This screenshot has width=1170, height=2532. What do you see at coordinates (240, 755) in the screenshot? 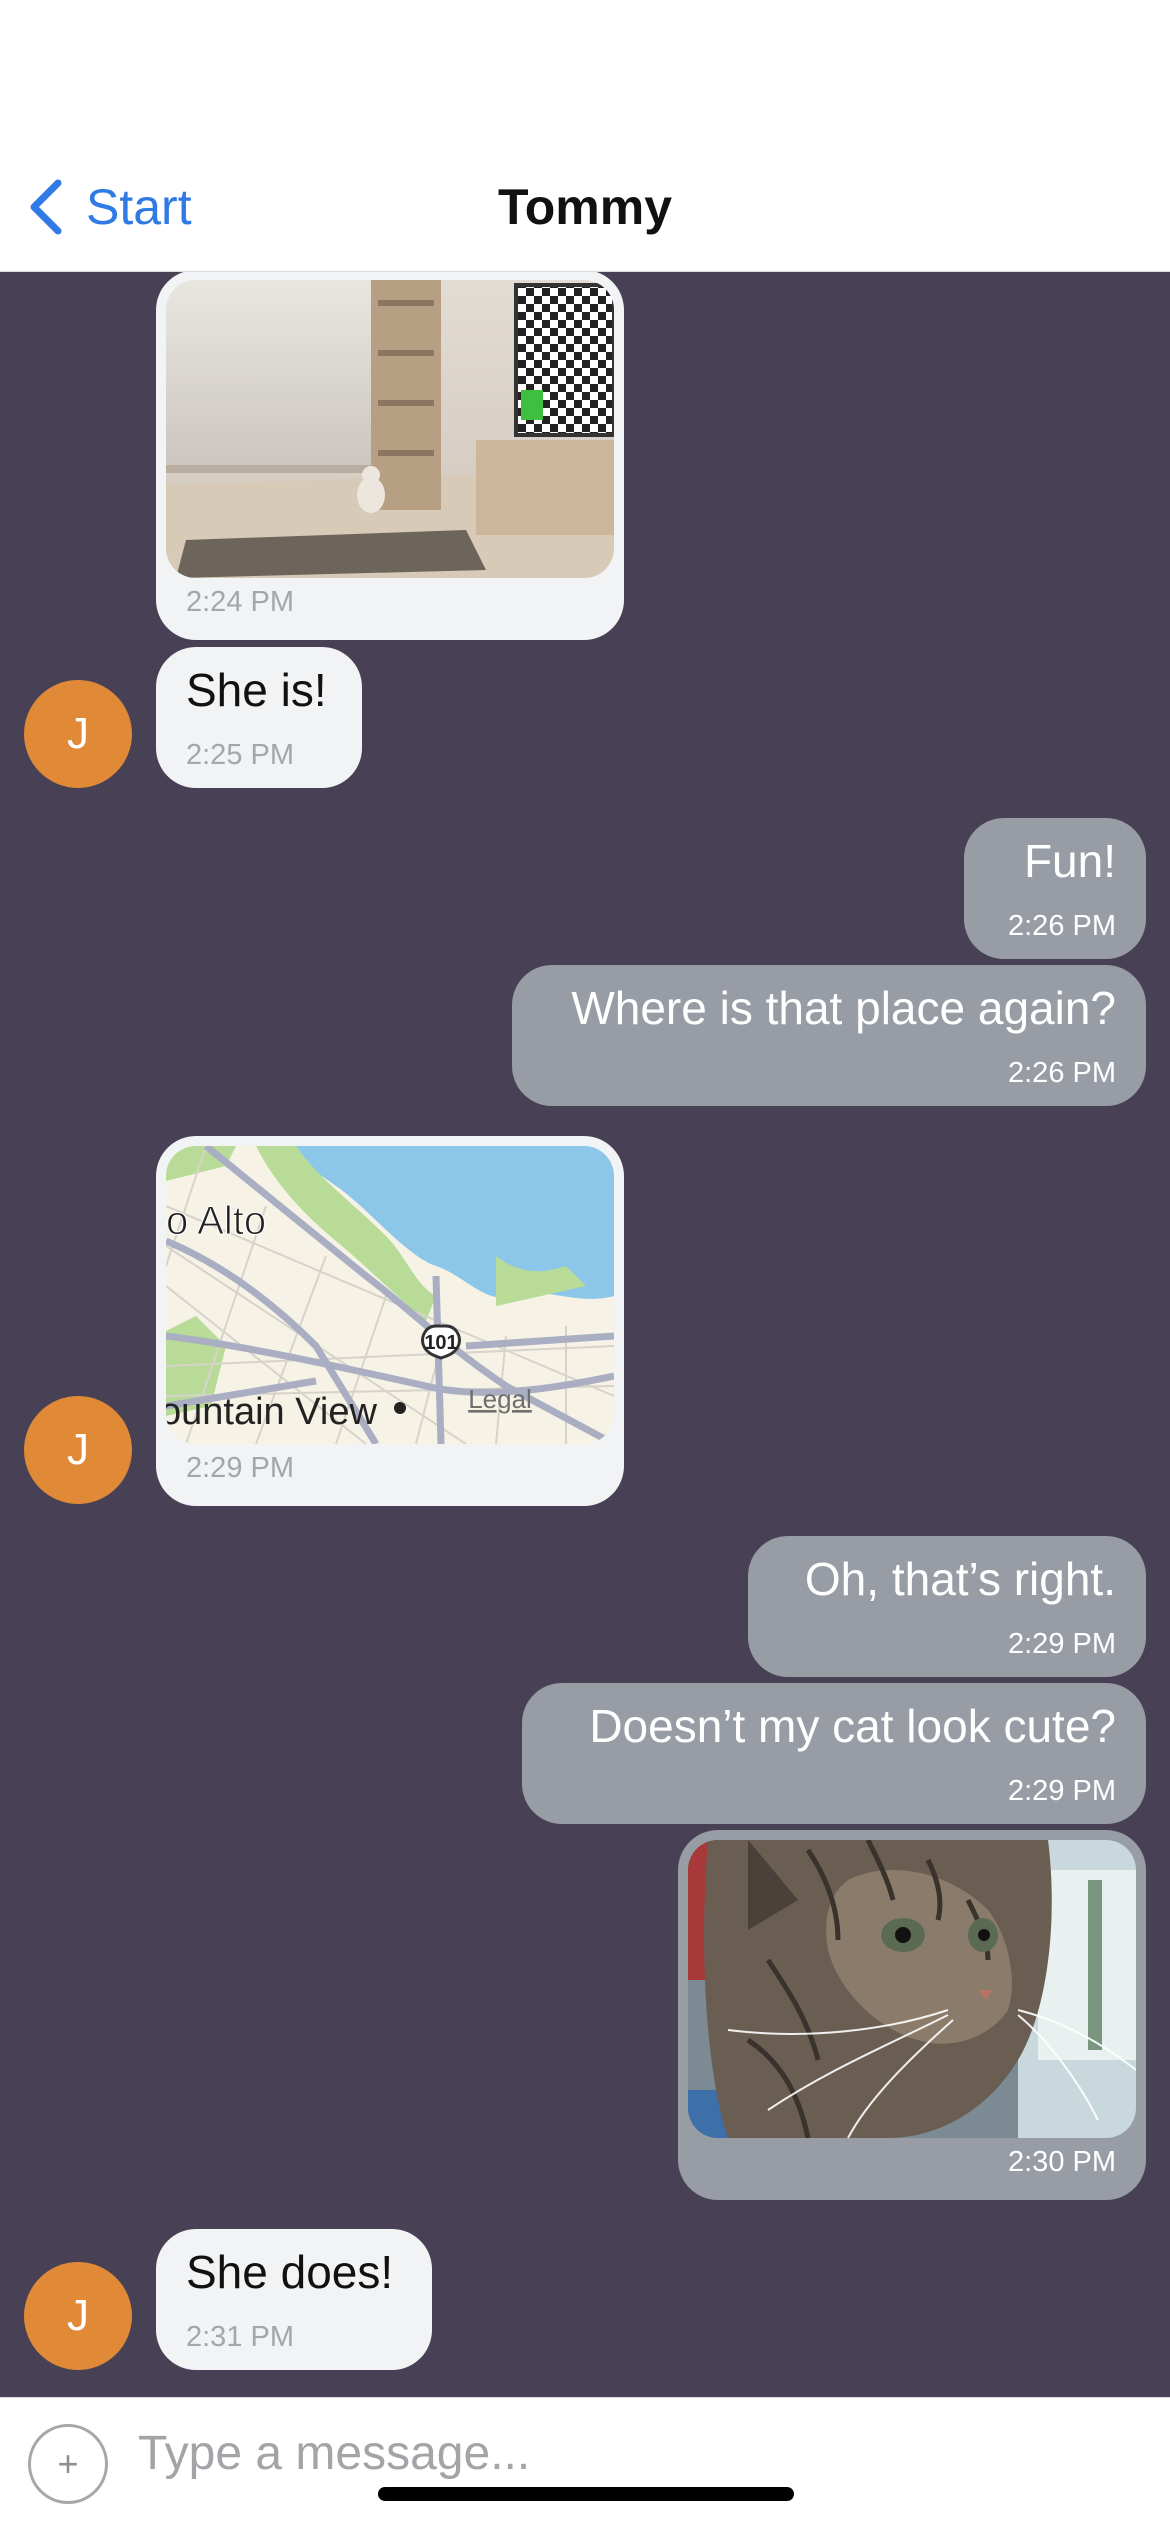
I see `message-time: 2:25 PM` at bounding box center [240, 755].